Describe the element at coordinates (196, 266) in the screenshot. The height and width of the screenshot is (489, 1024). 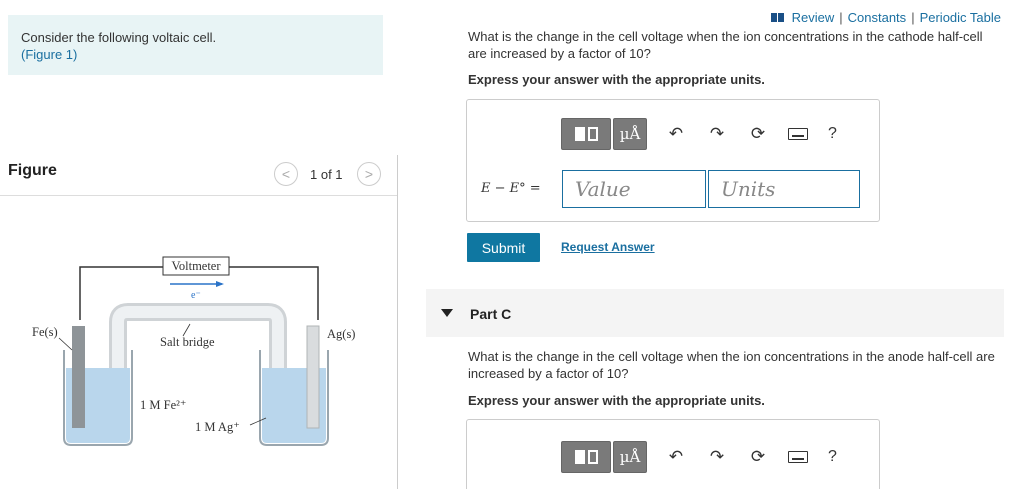
I see `voltmeter-label: Voltmeter` at that location.